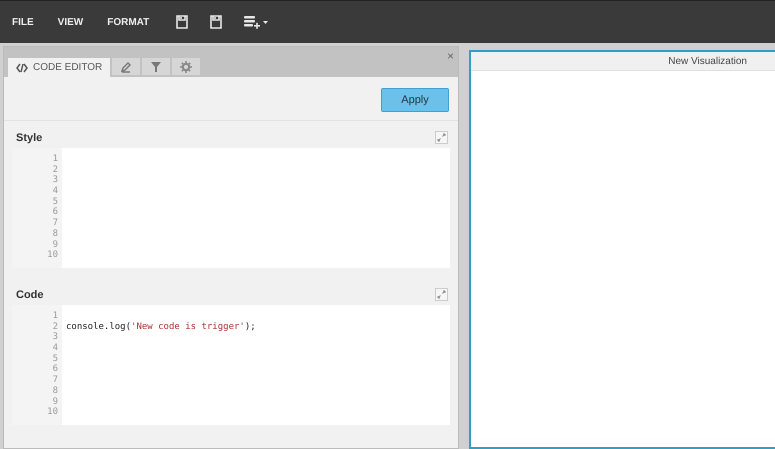  I want to click on section-title: Code, so click(30, 294).